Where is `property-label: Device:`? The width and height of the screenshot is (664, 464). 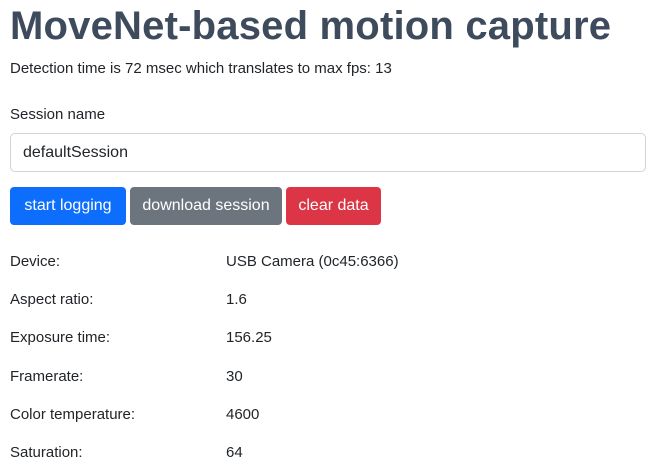 property-label: Device: is located at coordinates (35, 261).